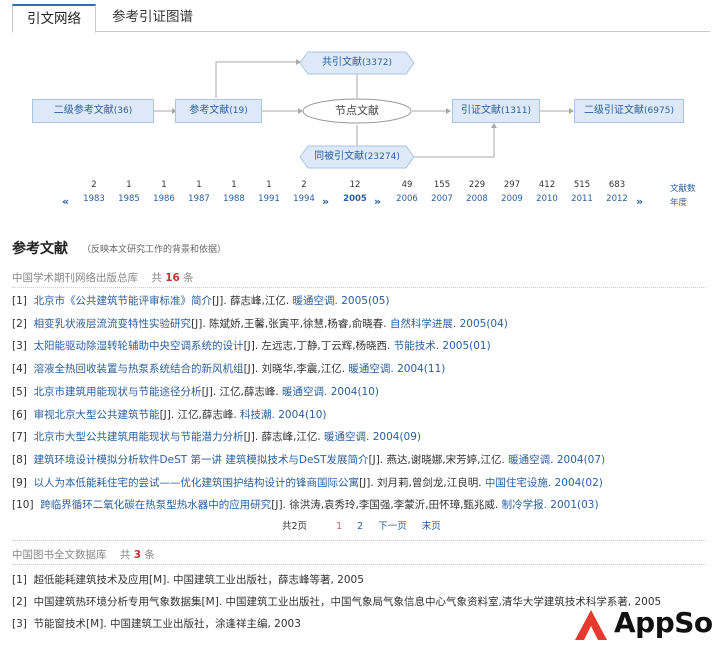 This screenshot has height=649, width=720. I want to click on node-current-document: 节点文献, so click(357, 110).